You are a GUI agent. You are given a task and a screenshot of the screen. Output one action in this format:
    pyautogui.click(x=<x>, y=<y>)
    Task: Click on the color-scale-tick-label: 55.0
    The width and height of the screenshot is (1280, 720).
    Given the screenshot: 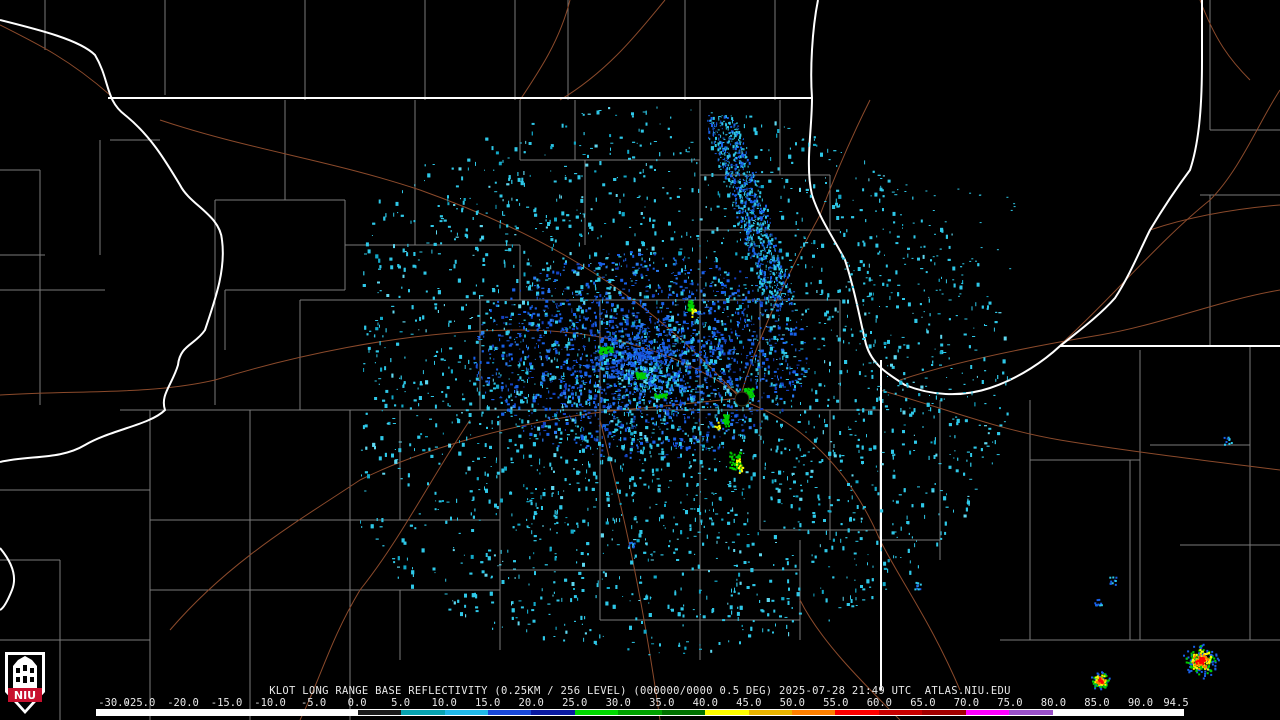 What is the action you would take?
    pyautogui.click(x=836, y=703)
    